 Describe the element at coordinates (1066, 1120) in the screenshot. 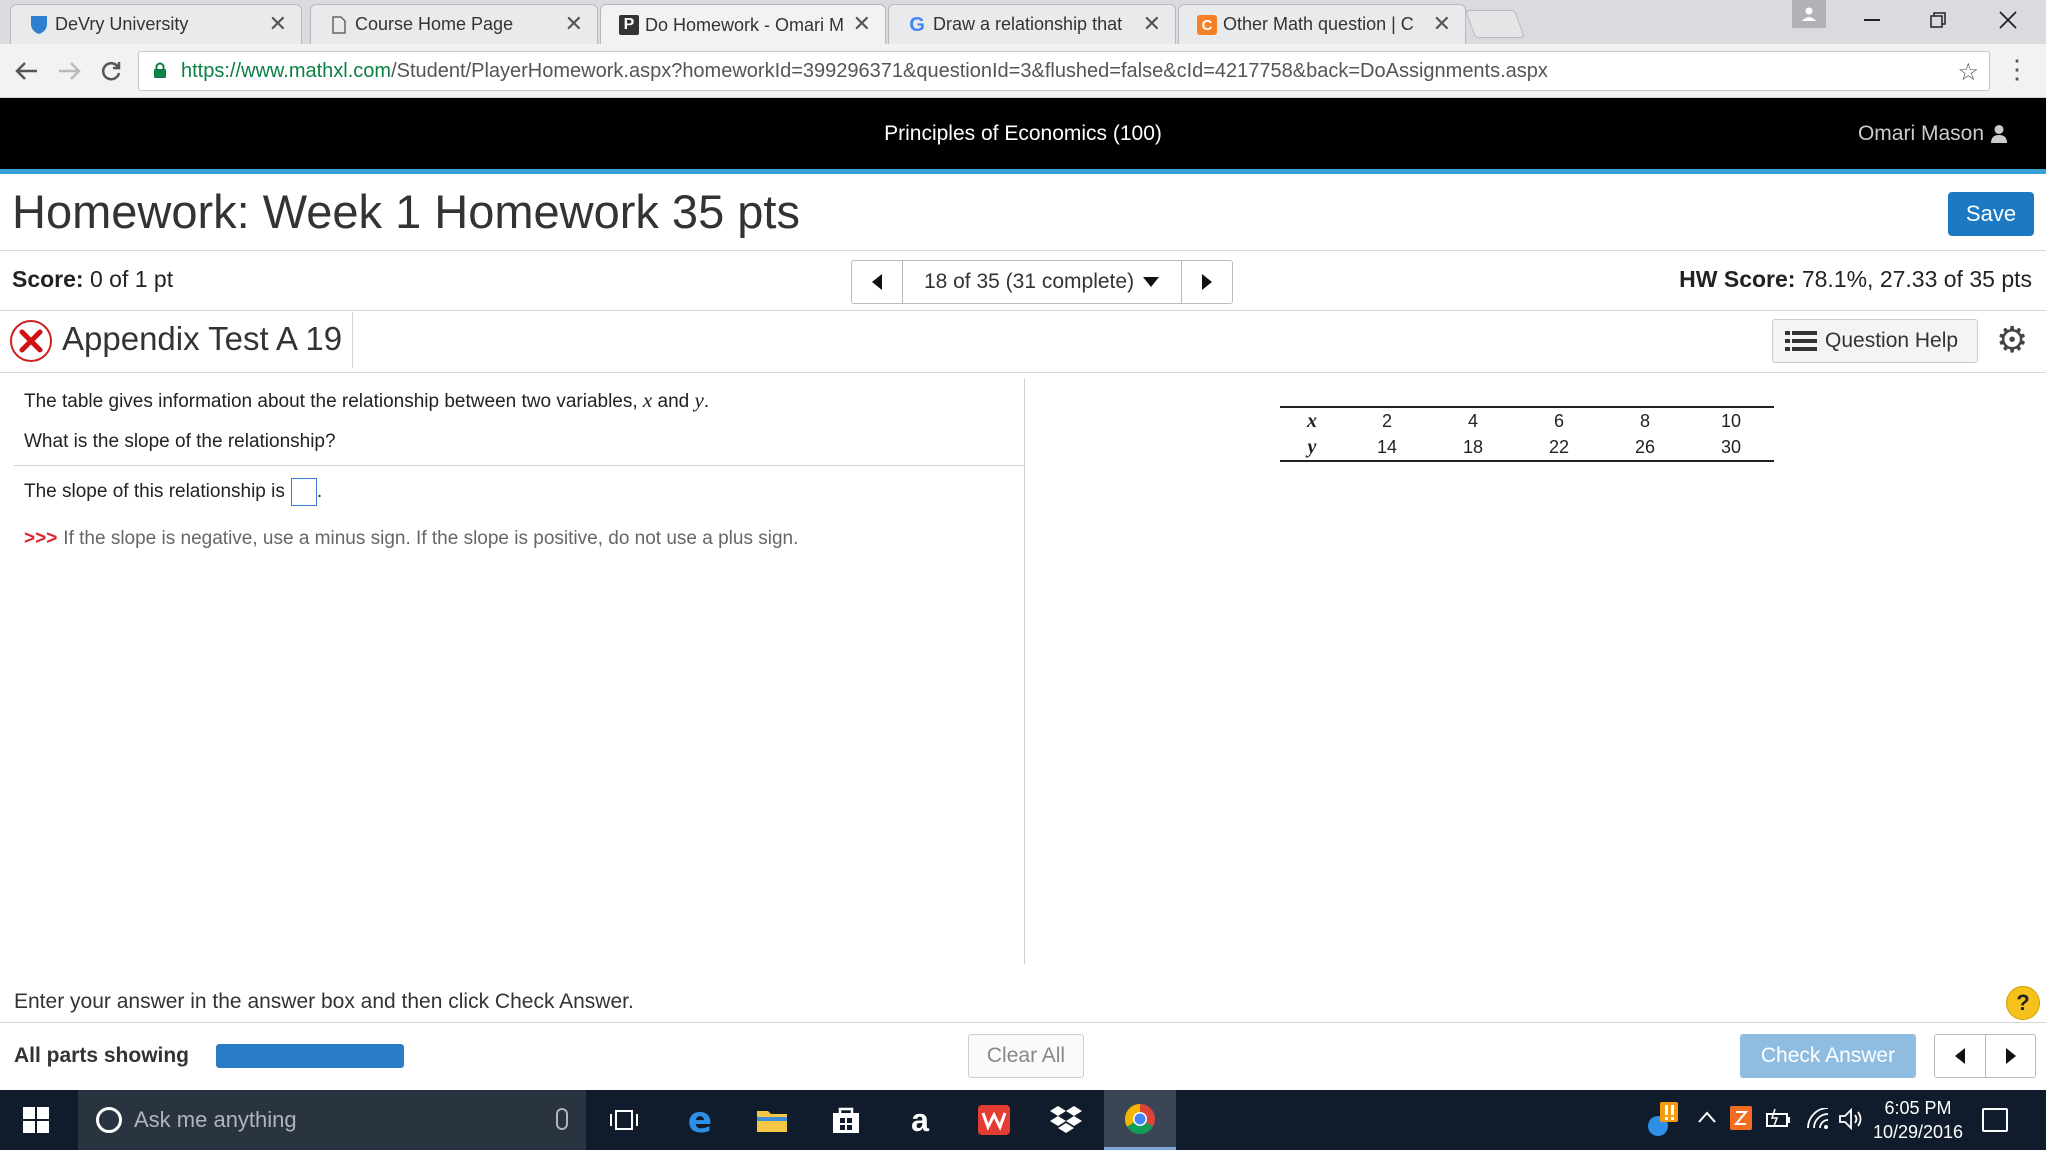

I see `dropbox-icon` at that location.